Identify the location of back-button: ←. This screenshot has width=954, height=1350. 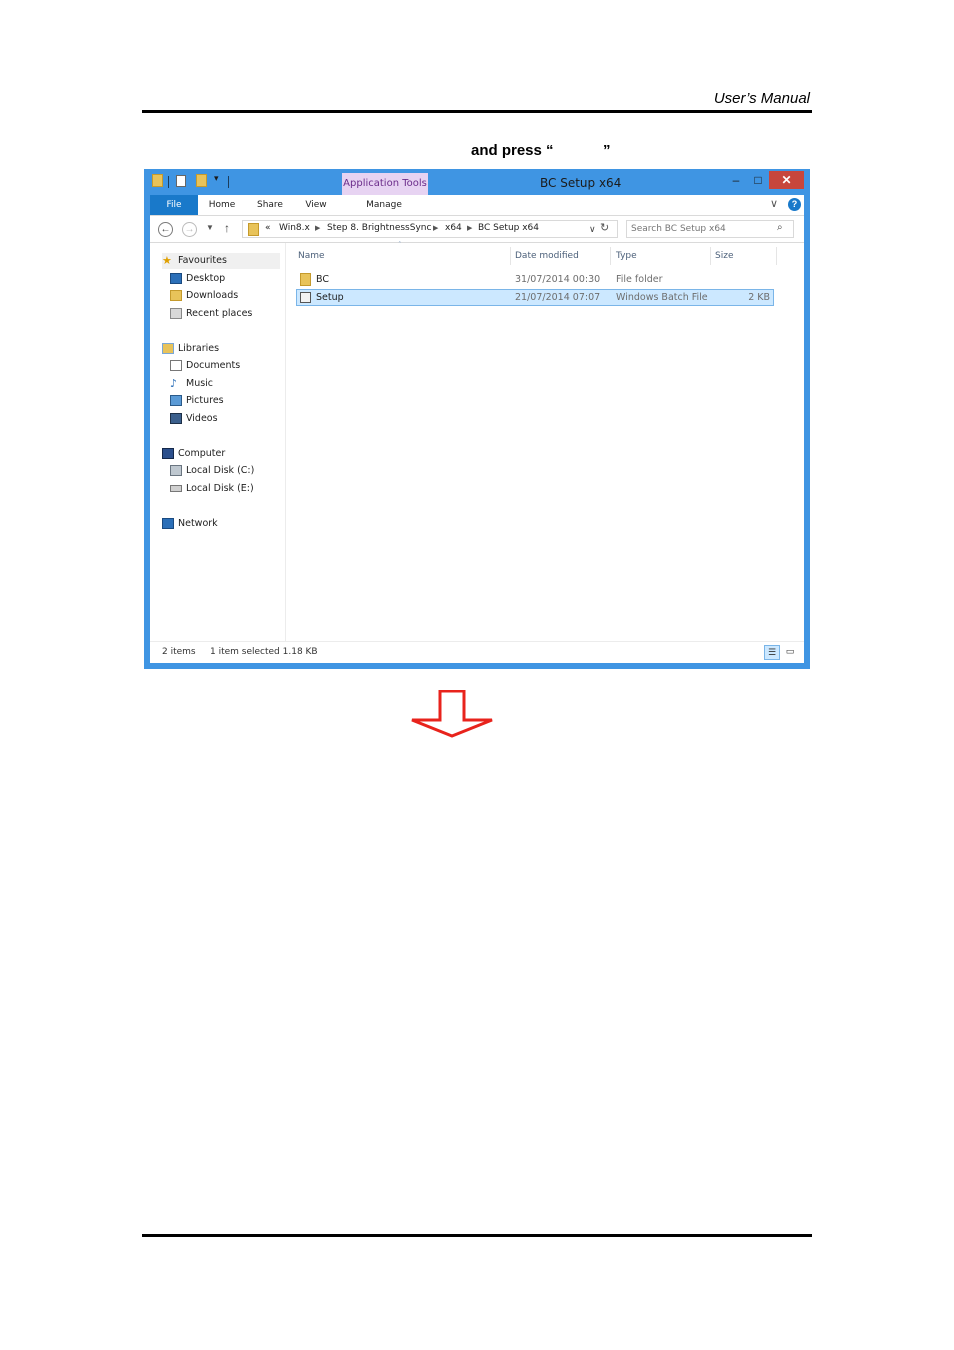
(165, 229).